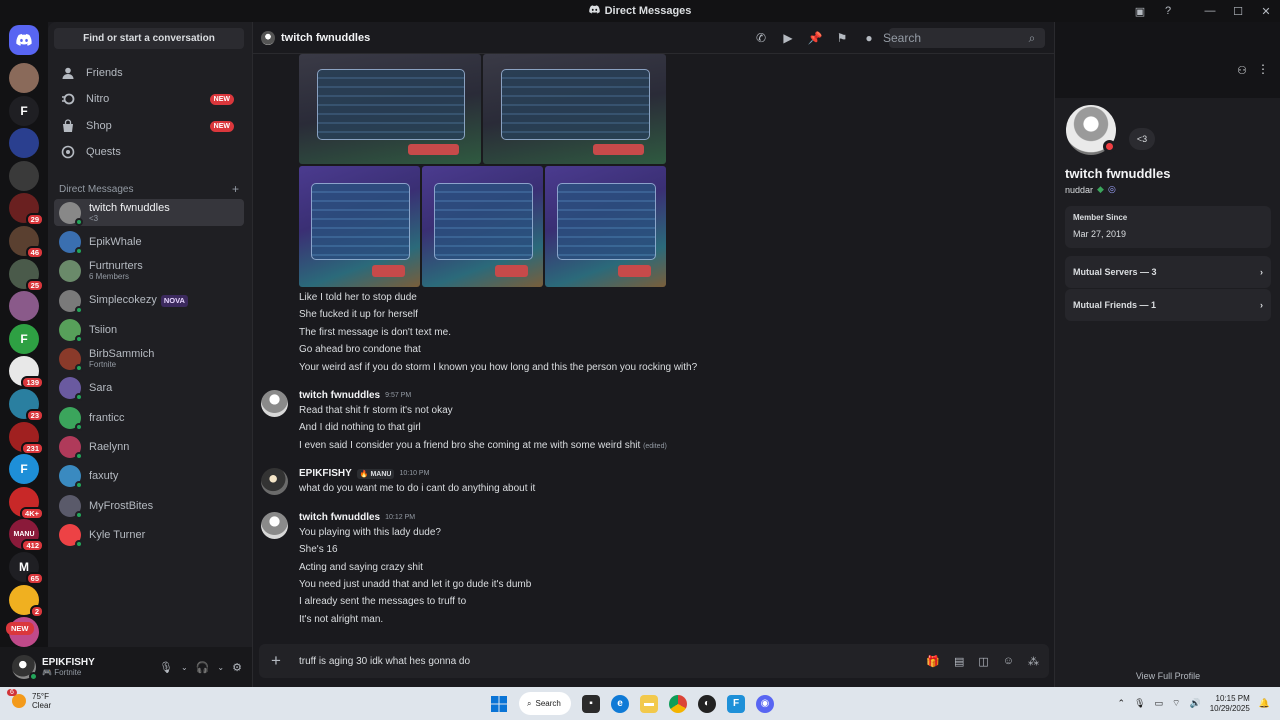 Image resolution: width=1280 pixels, height=720 pixels. Describe the element at coordinates (149, 446) in the screenshot. I see `dm-item: Raelynn` at that location.